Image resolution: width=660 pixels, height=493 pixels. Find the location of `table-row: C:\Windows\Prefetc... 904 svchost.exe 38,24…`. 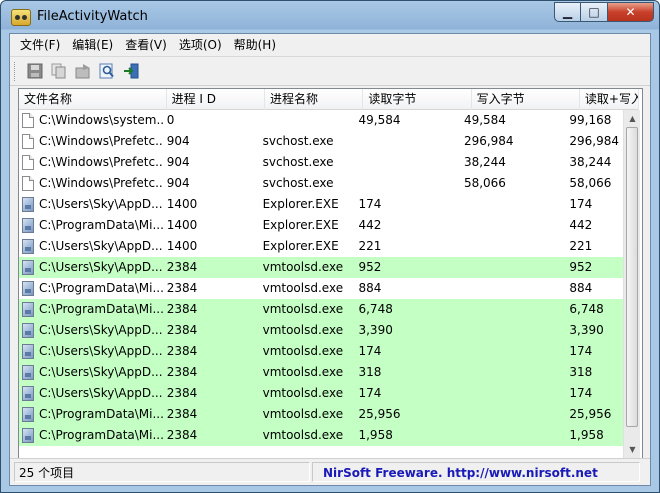

table-row: C:\Windows\Prefetc... 904 svchost.exe 38,24… is located at coordinates (321, 162).